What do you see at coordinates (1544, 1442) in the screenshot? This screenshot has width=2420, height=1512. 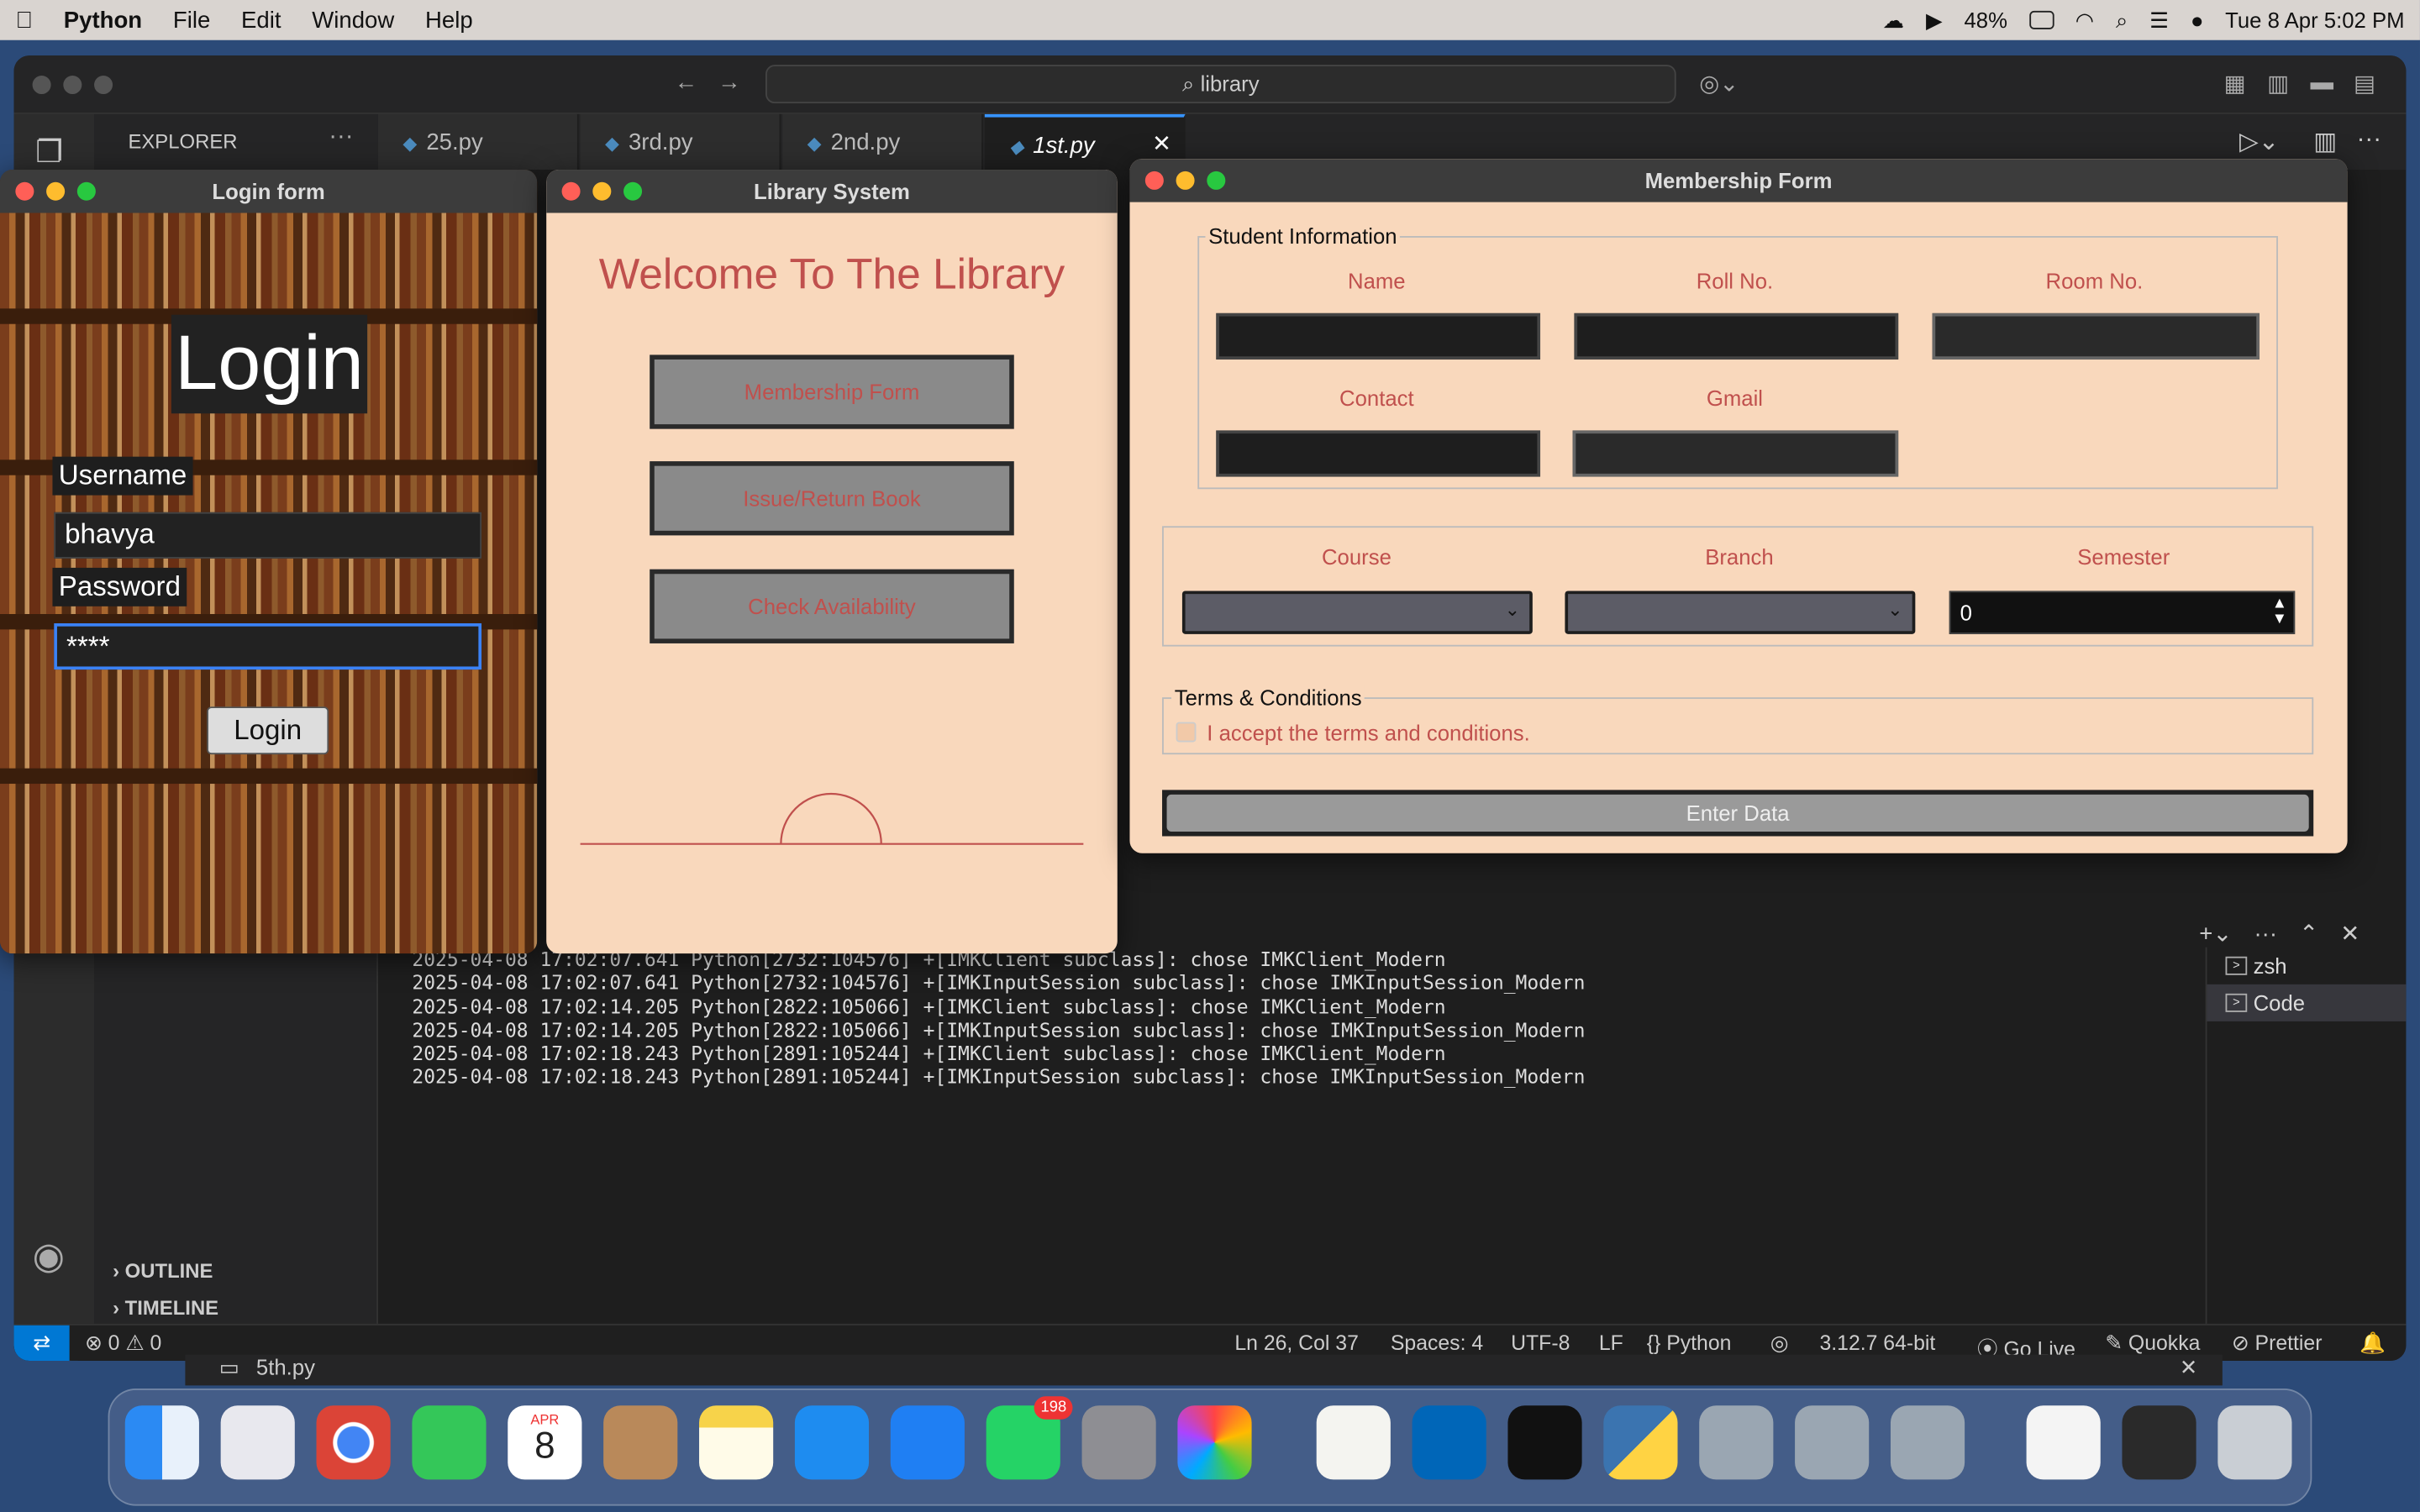 I see `github-icon` at bounding box center [1544, 1442].